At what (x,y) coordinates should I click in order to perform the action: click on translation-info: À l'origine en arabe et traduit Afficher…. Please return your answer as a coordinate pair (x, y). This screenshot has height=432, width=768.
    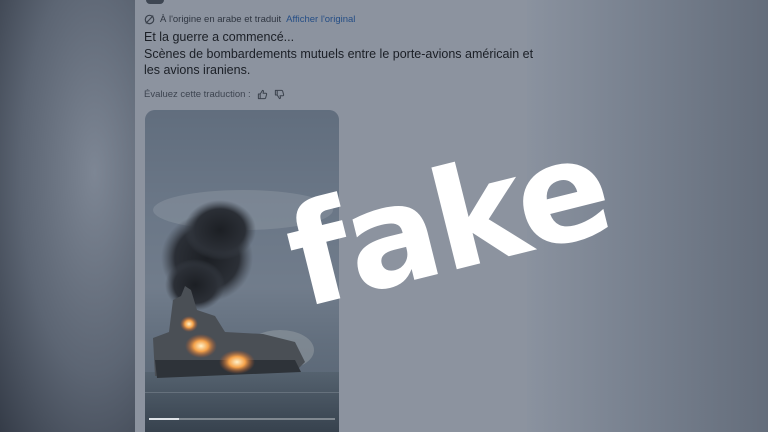
    Looking at the image, I should click on (249, 19).